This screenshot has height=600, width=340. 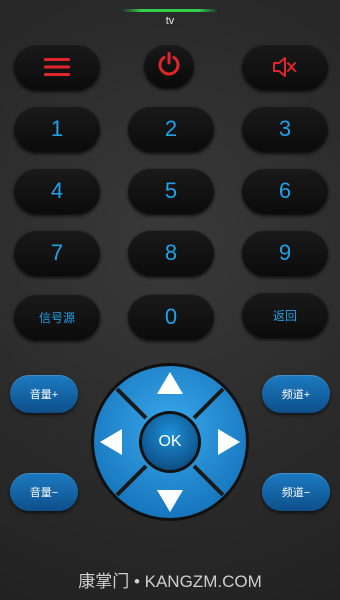 I want to click on volume-down-button: 音量−, so click(x=44, y=492).